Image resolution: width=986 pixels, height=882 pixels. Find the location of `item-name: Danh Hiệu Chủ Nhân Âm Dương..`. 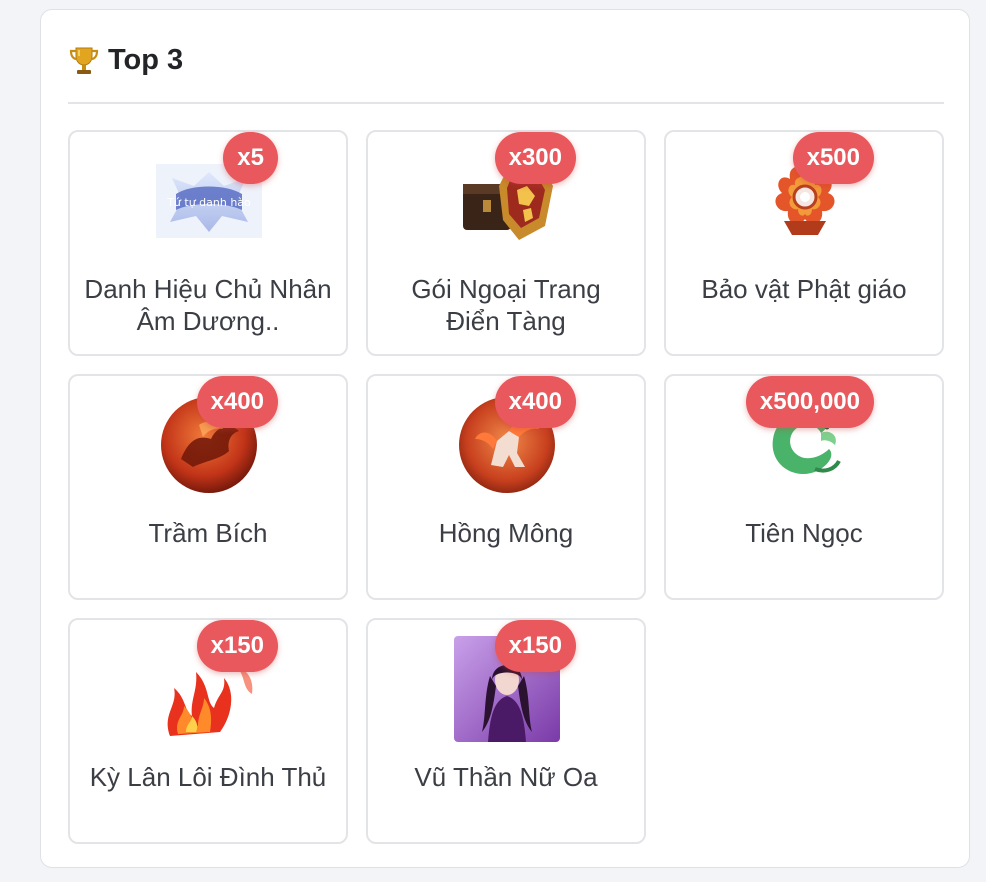

item-name: Danh Hiệu Chủ Nhân Âm Dương.. is located at coordinates (208, 305).